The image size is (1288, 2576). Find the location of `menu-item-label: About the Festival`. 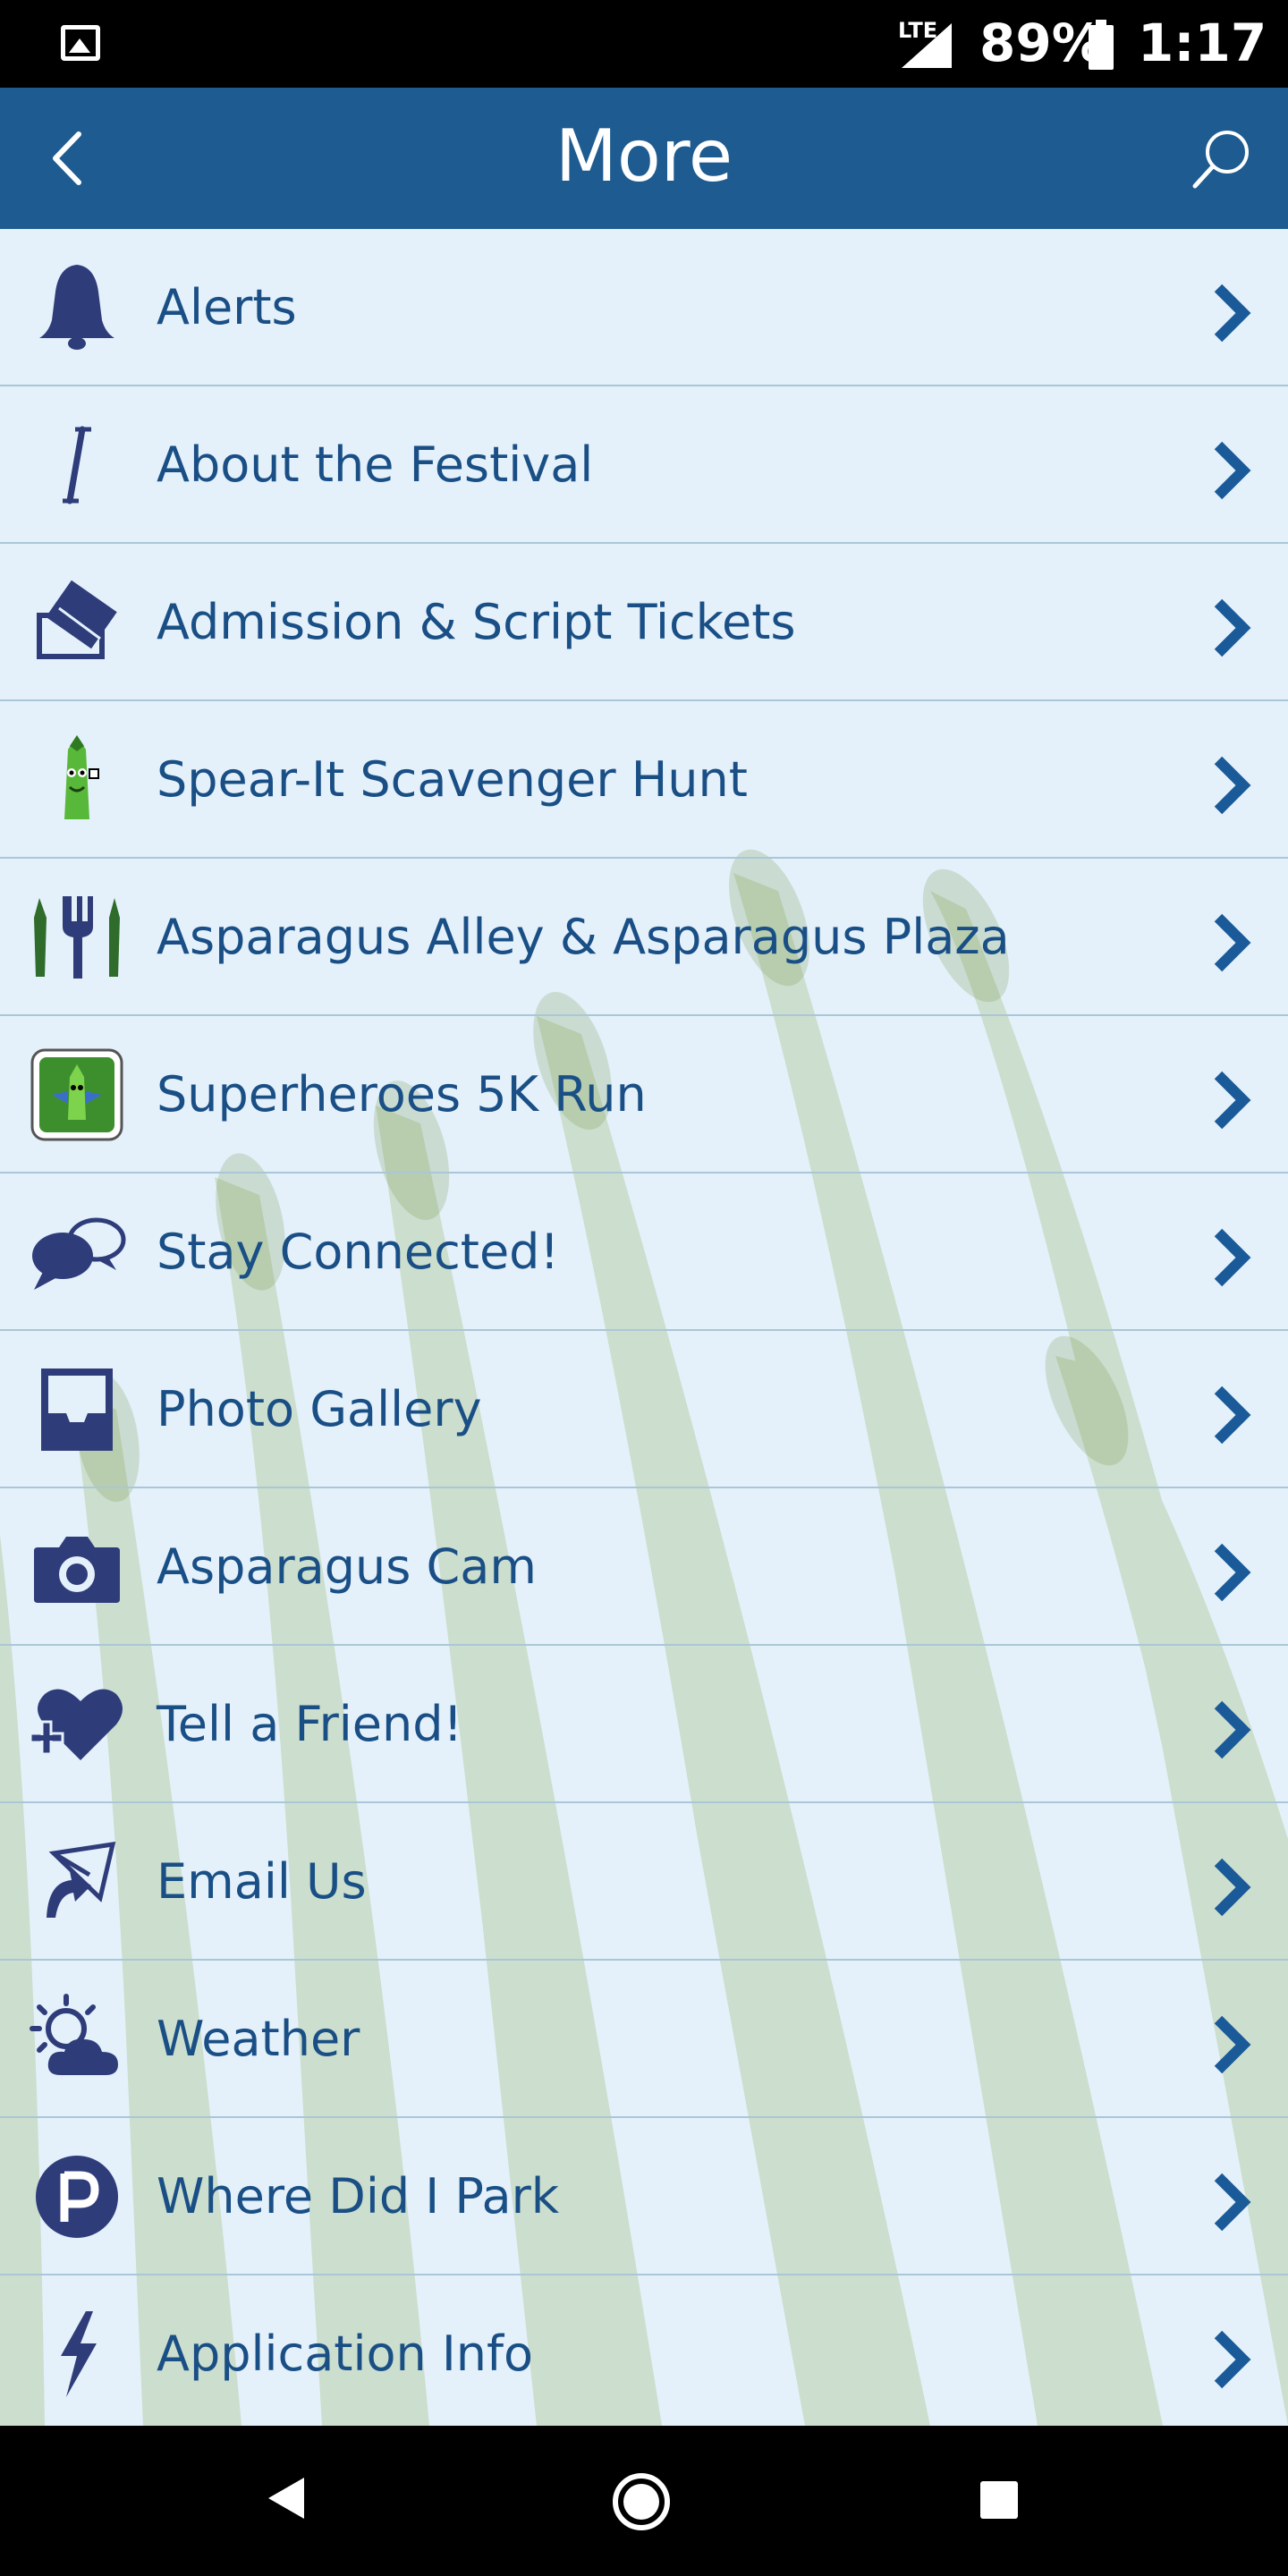

menu-item-label: About the Festival is located at coordinates (375, 464).